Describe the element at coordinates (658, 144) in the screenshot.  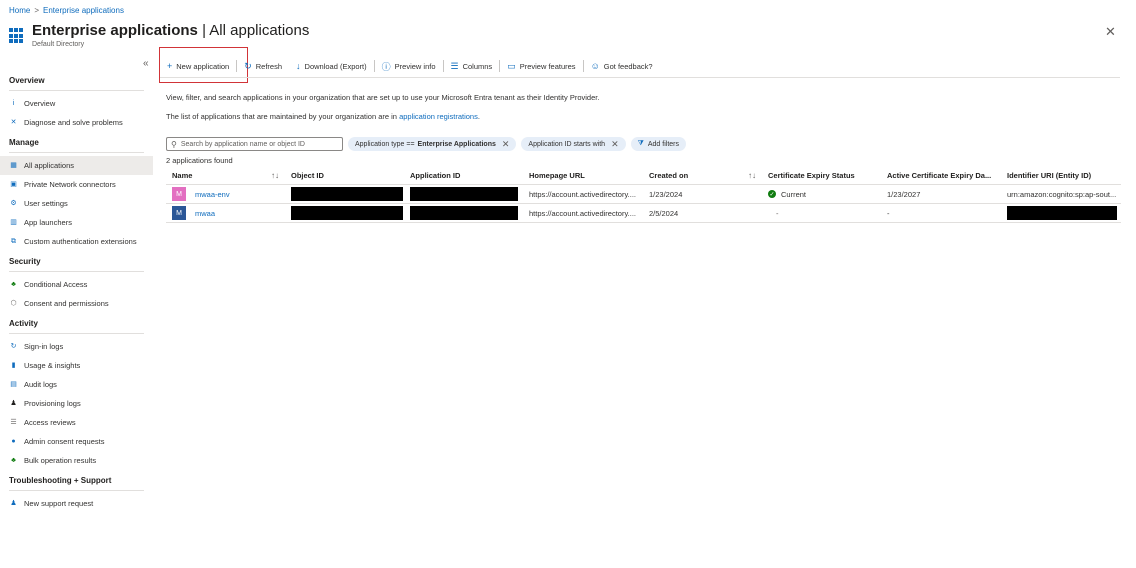
I see `add-filters-button: ⧩ Add filters` at that location.